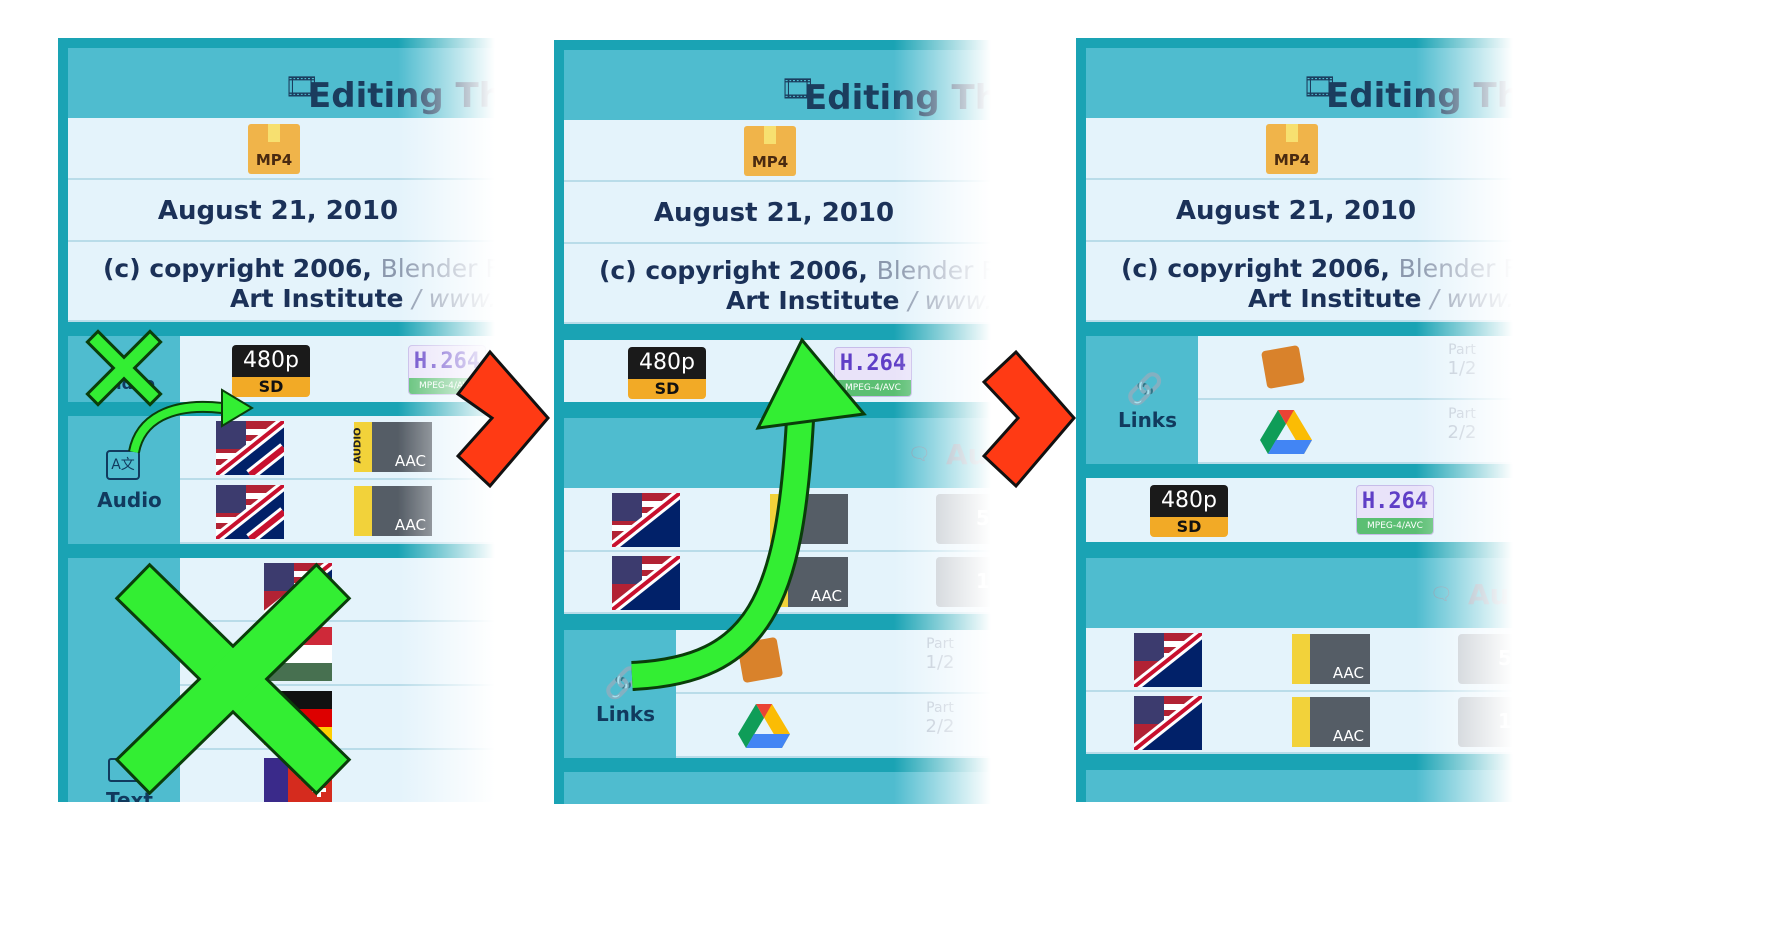 Image resolution: width=1772 pixels, height=950 pixels. I want to click on links-label: Links, so click(625, 714).